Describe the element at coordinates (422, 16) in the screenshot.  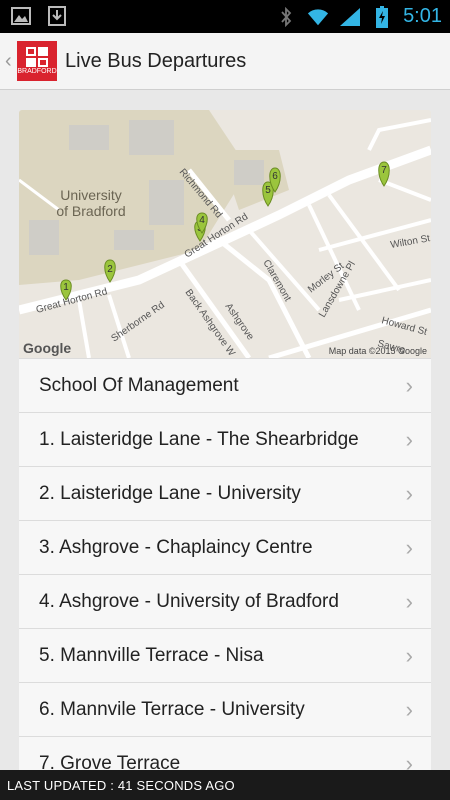
I see `clock: 5:01` at that location.